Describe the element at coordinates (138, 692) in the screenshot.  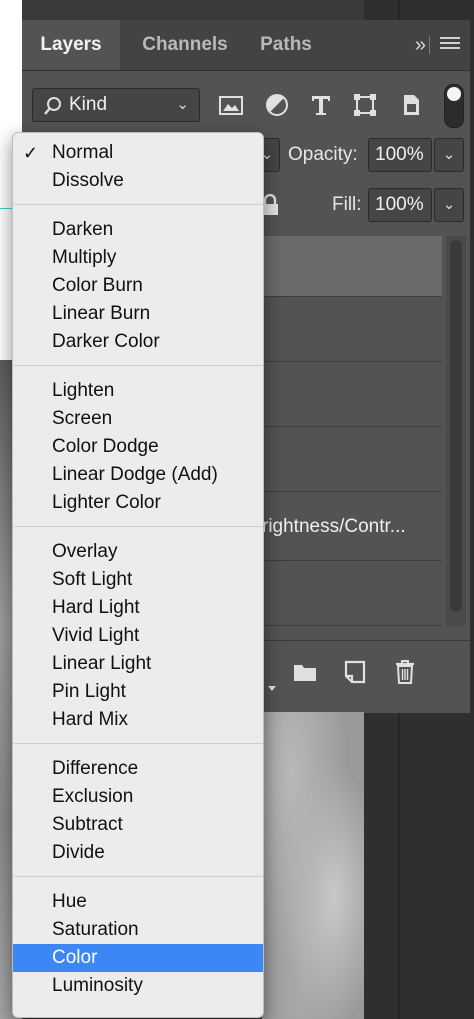
I see `blend-mode-item-pin-light: Pin Light` at that location.